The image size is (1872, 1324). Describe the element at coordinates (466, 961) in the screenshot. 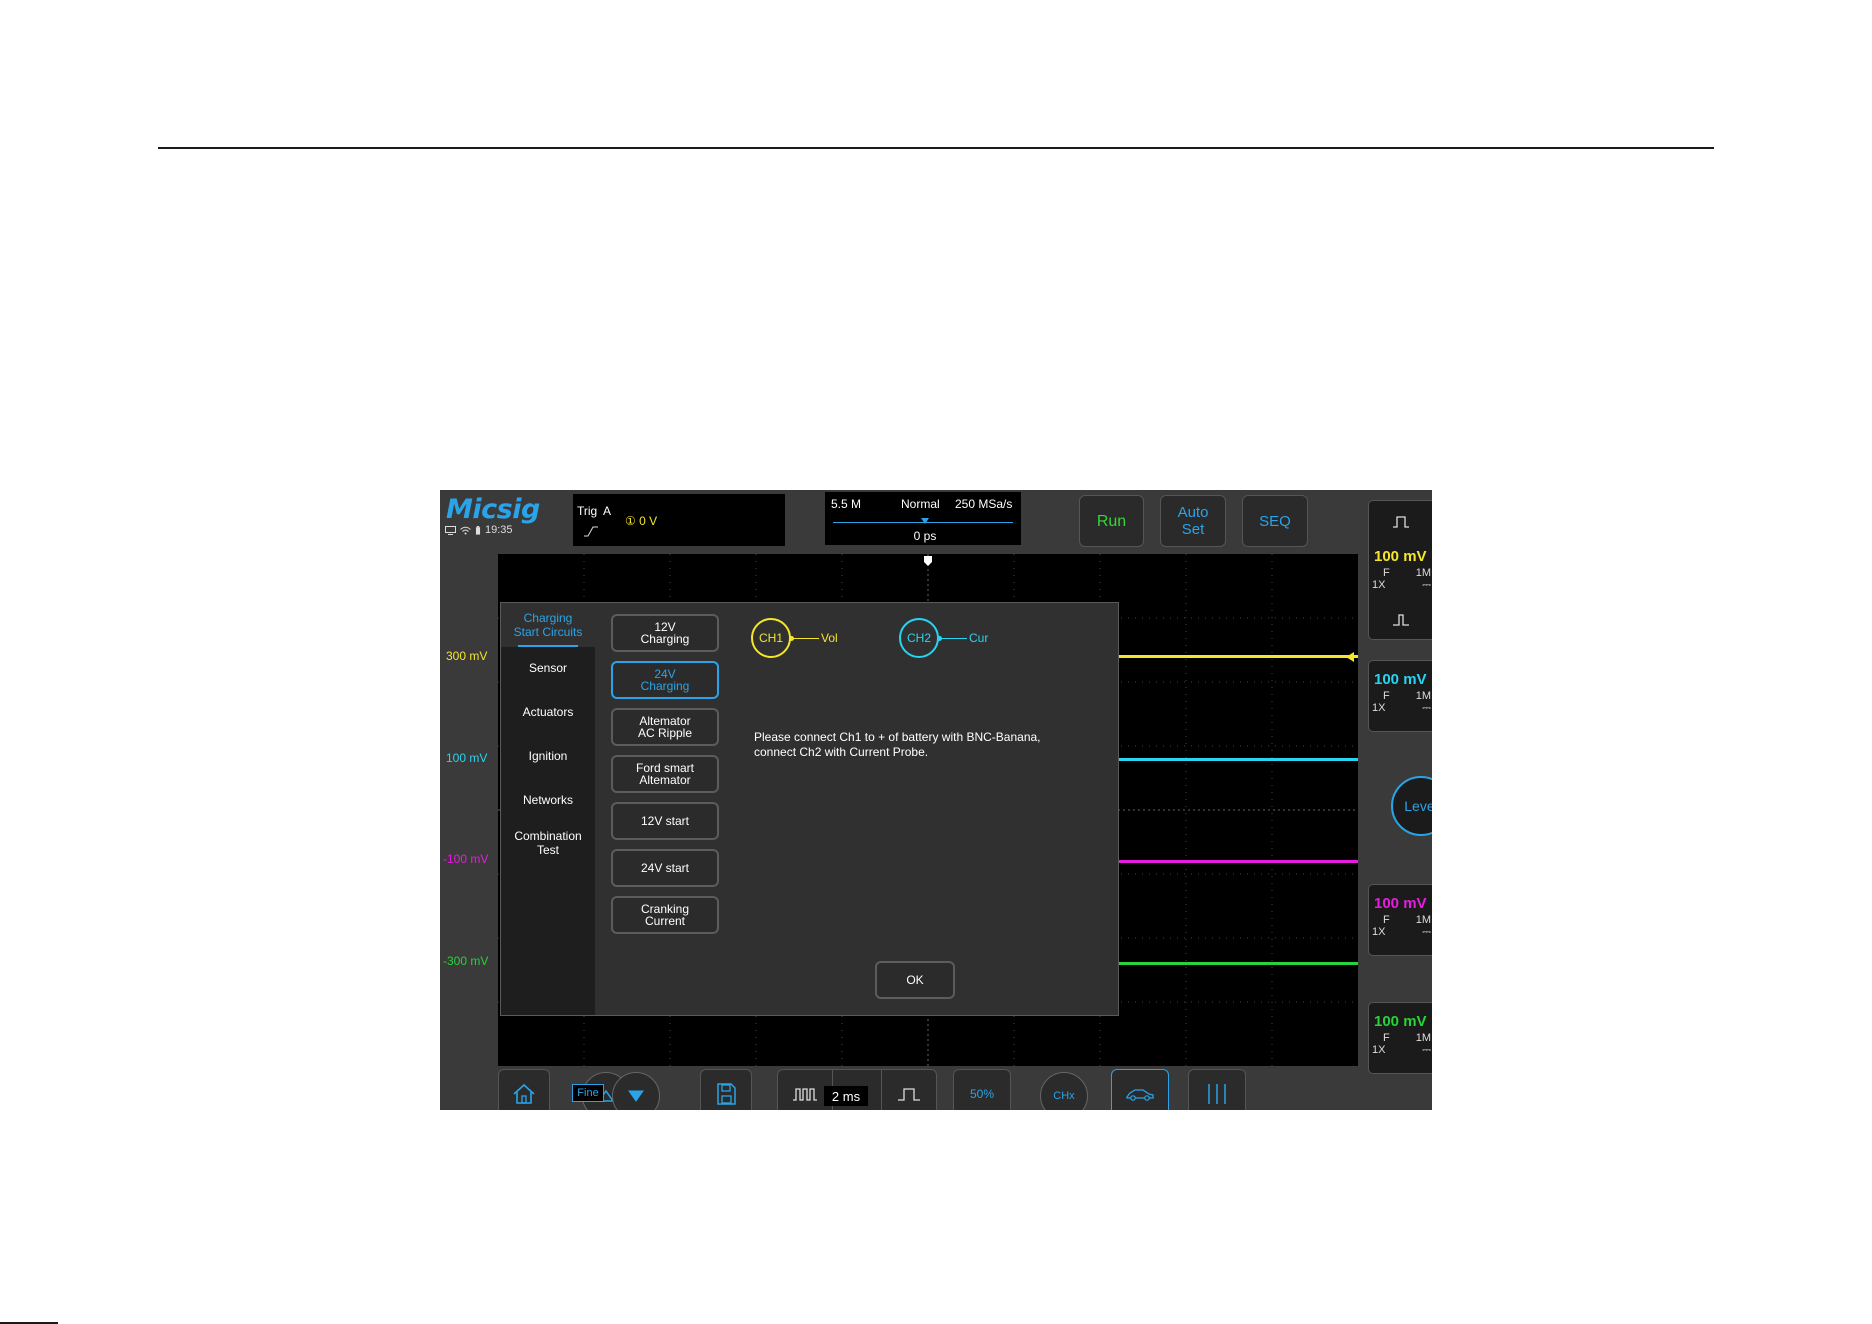

I see `ch4-scale-label: -300 mV` at that location.